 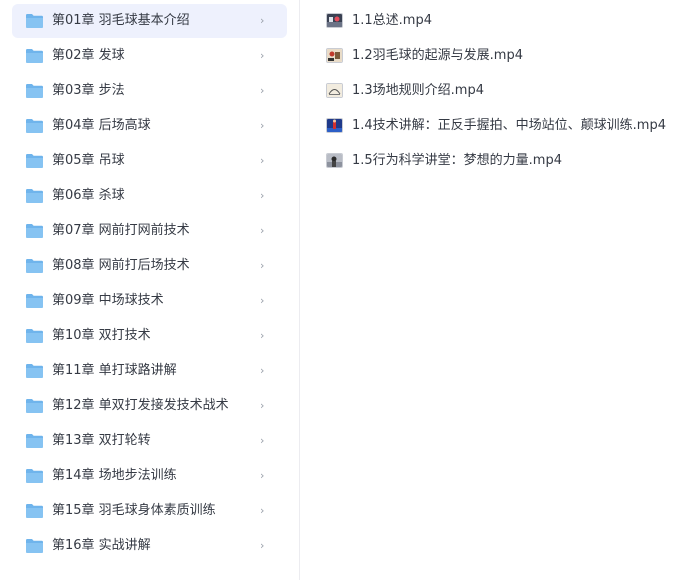 I want to click on folder-item-chapter-07: 第07章 网前打网前技术 ›, so click(x=149, y=231).